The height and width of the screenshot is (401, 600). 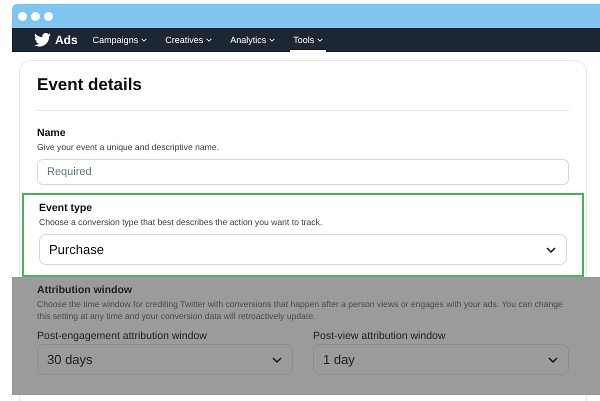 I want to click on brand-name: Ads, so click(x=66, y=40).